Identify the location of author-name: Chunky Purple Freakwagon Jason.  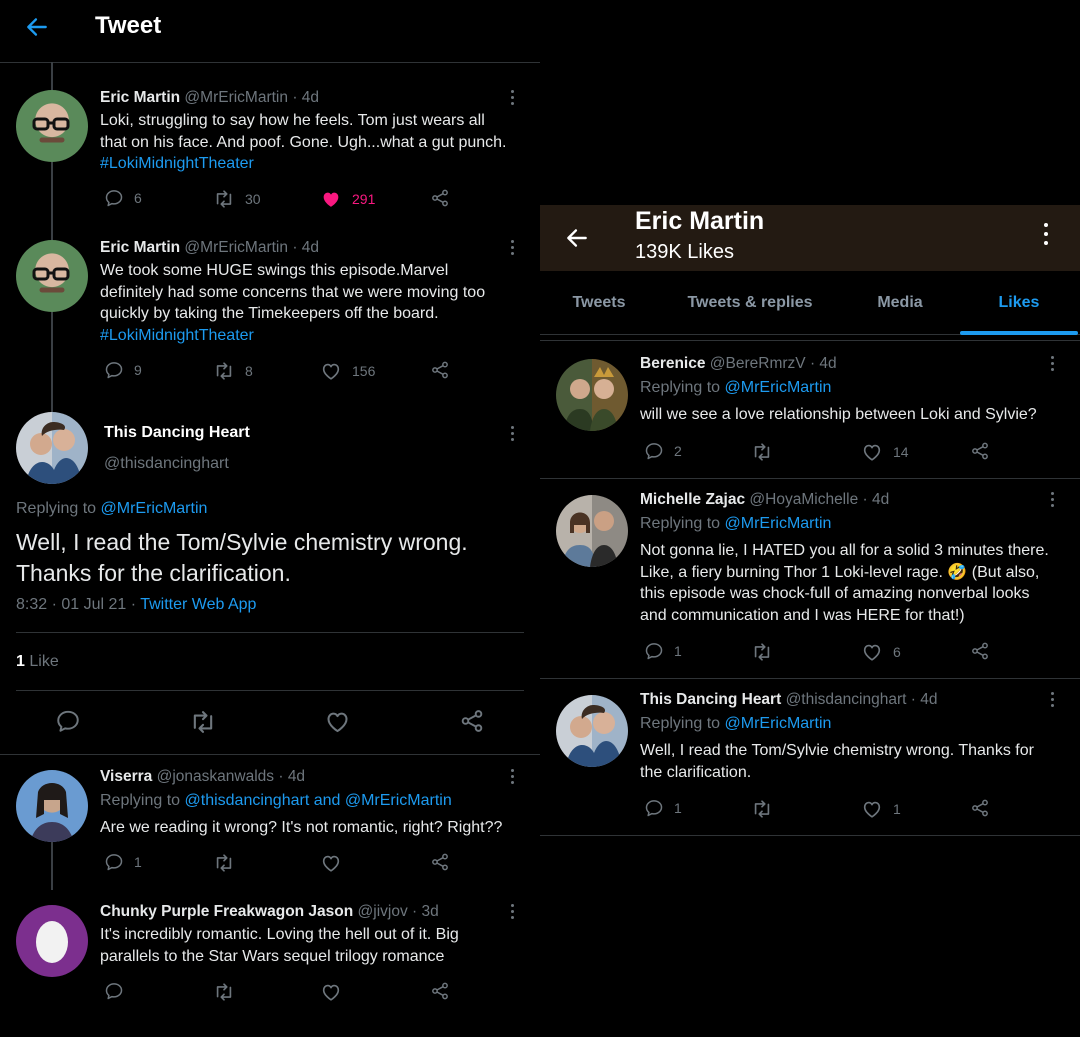
(226, 911).